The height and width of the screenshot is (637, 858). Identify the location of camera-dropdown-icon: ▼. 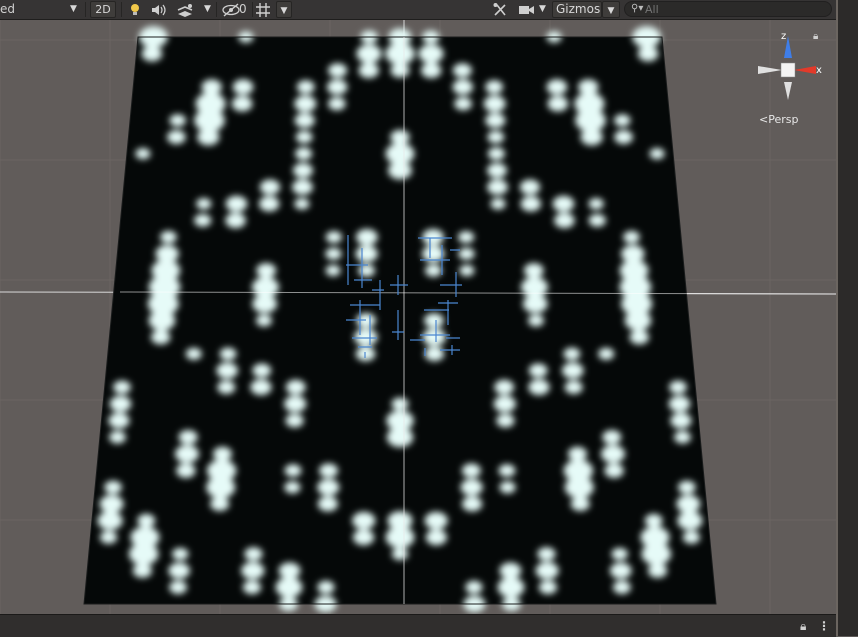
(542, 9).